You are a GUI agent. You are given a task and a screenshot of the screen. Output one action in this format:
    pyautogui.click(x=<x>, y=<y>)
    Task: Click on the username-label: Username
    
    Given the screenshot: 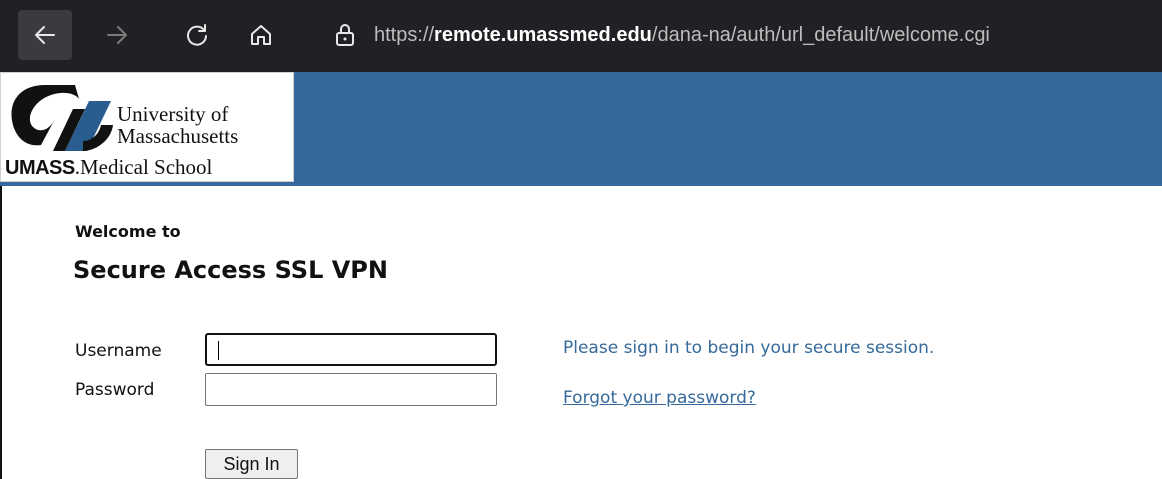 What is the action you would take?
    pyautogui.click(x=118, y=351)
    